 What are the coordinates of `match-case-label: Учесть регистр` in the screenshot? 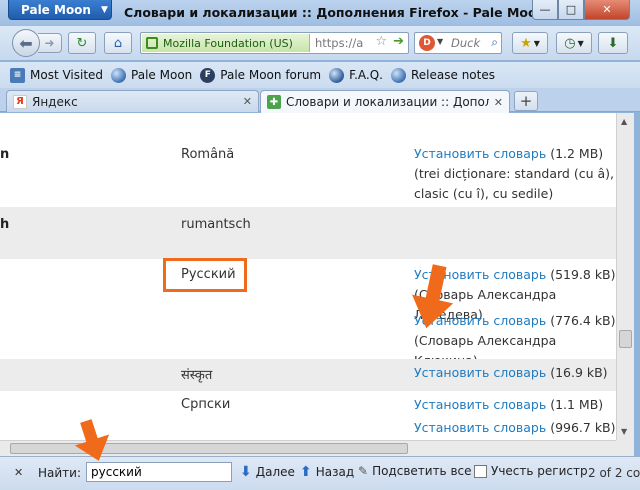 It's located at (539, 471).